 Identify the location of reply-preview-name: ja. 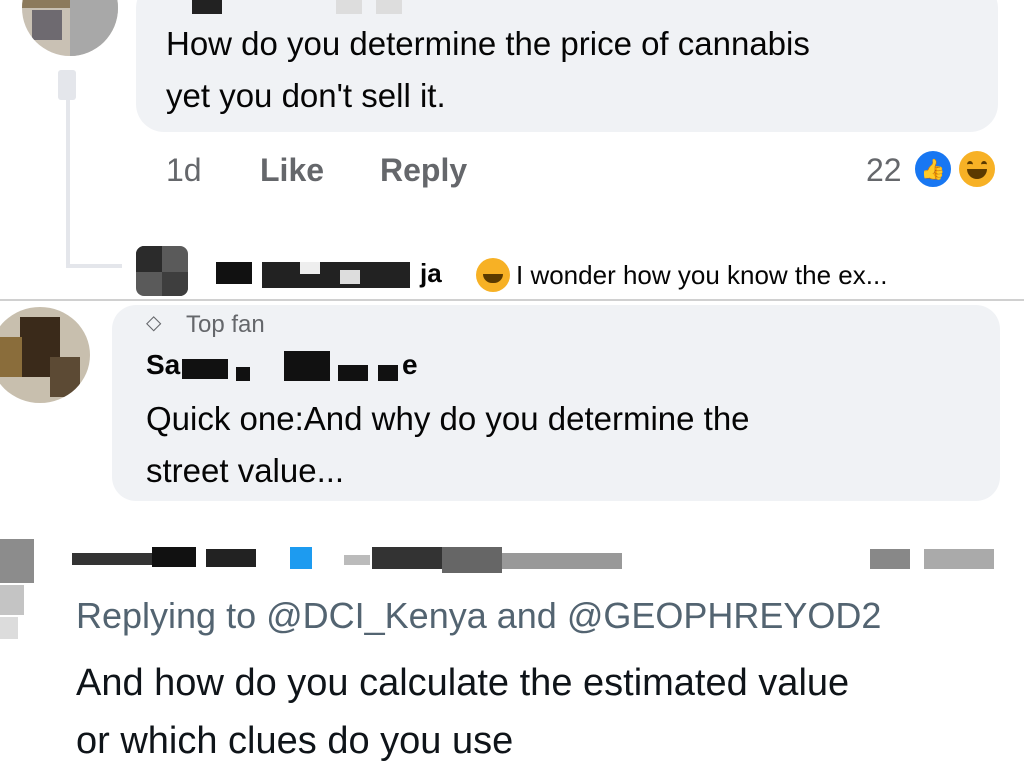
(431, 273).